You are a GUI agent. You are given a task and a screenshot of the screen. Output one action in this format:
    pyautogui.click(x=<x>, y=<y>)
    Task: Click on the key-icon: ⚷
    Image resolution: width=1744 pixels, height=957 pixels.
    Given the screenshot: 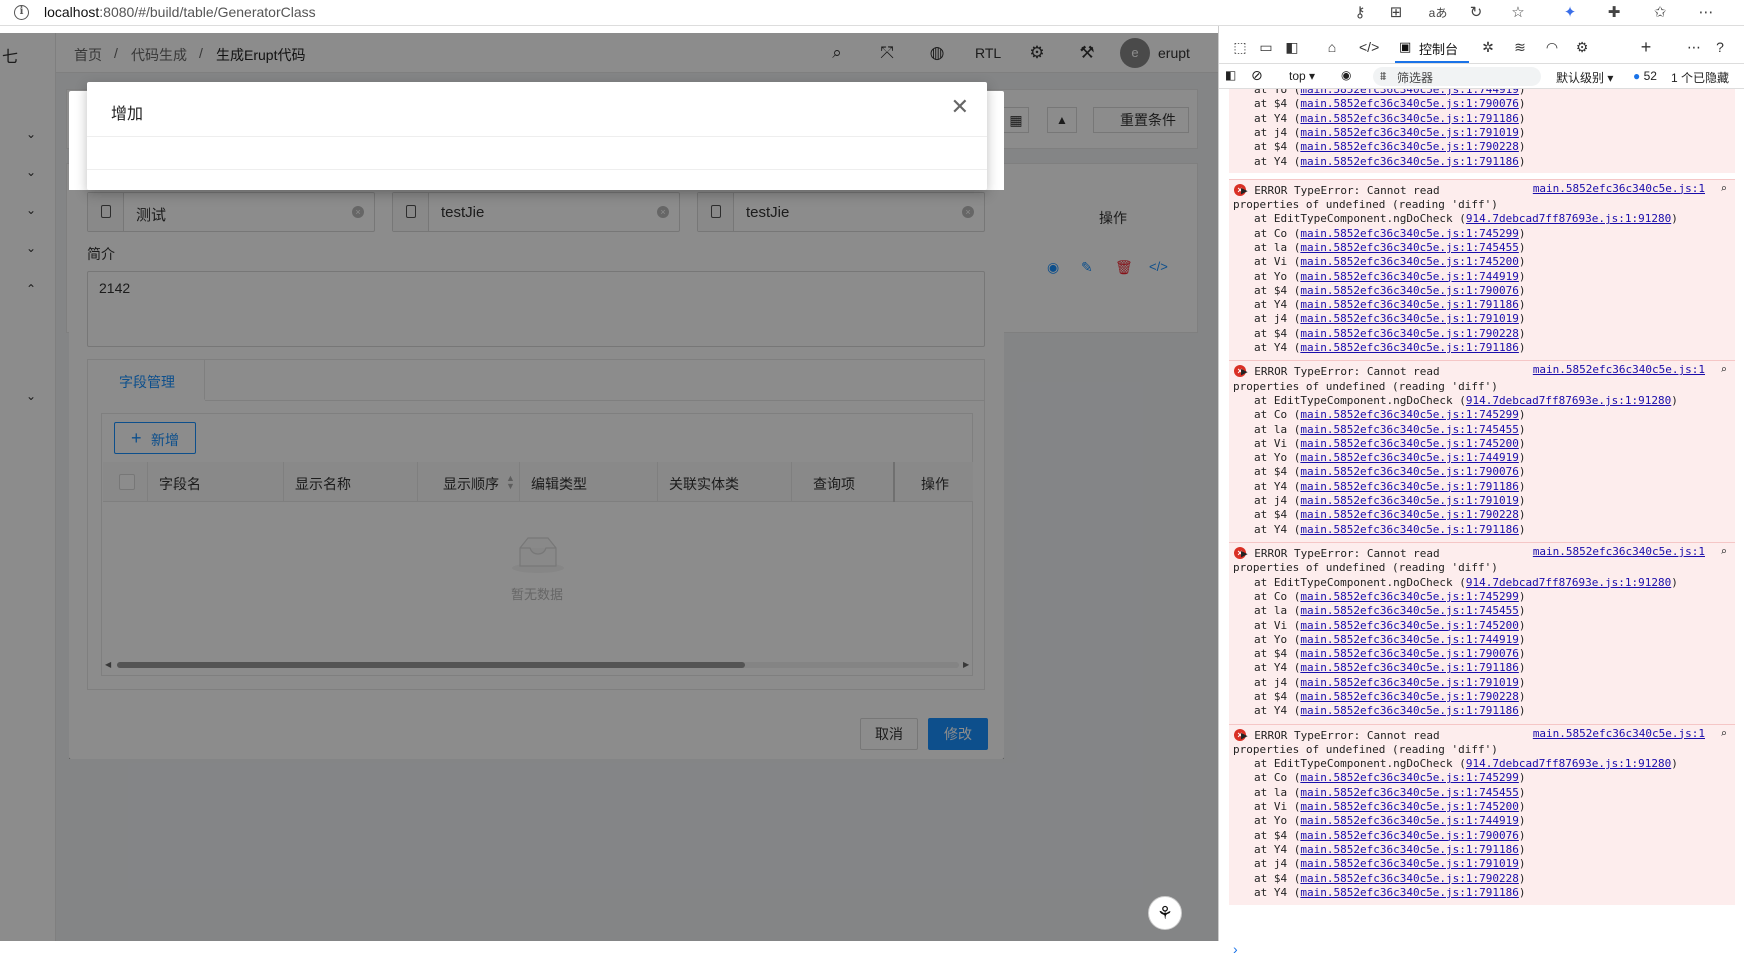 What is the action you would take?
    pyautogui.click(x=1360, y=13)
    